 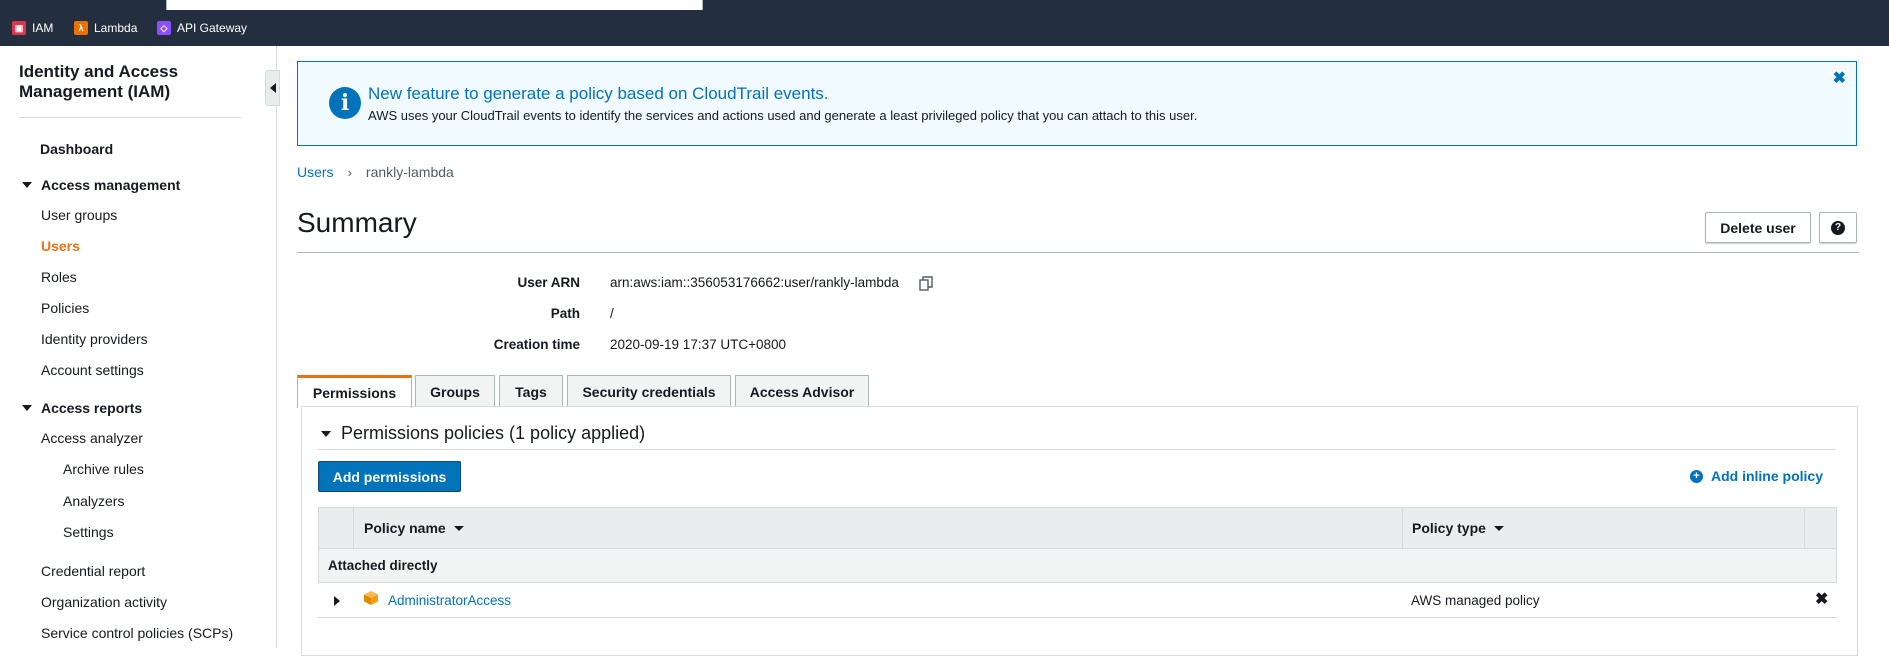 What do you see at coordinates (59, 277) in the screenshot?
I see `sidebar-item-roles: Roles` at bounding box center [59, 277].